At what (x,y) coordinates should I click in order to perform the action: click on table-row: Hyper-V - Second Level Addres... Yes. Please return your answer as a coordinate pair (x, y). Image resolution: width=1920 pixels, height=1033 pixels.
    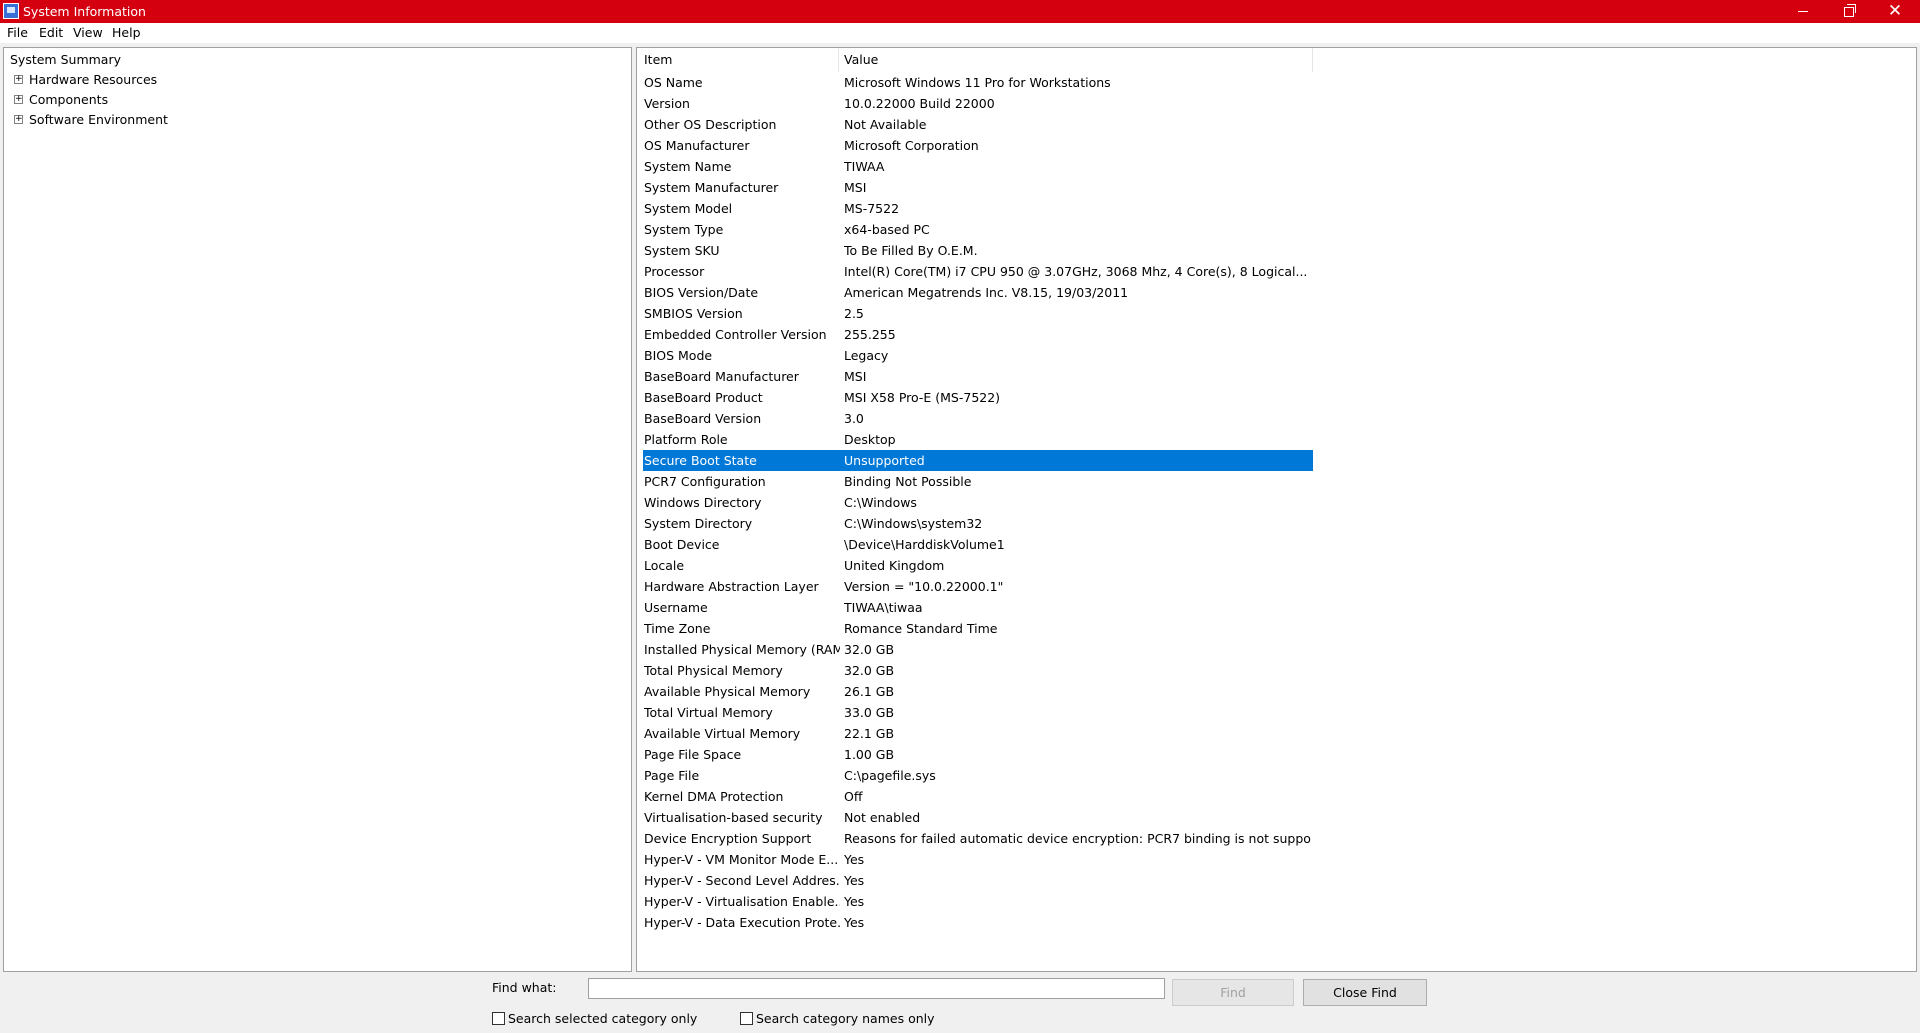
    Looking at the image, I should click on (978, 880).